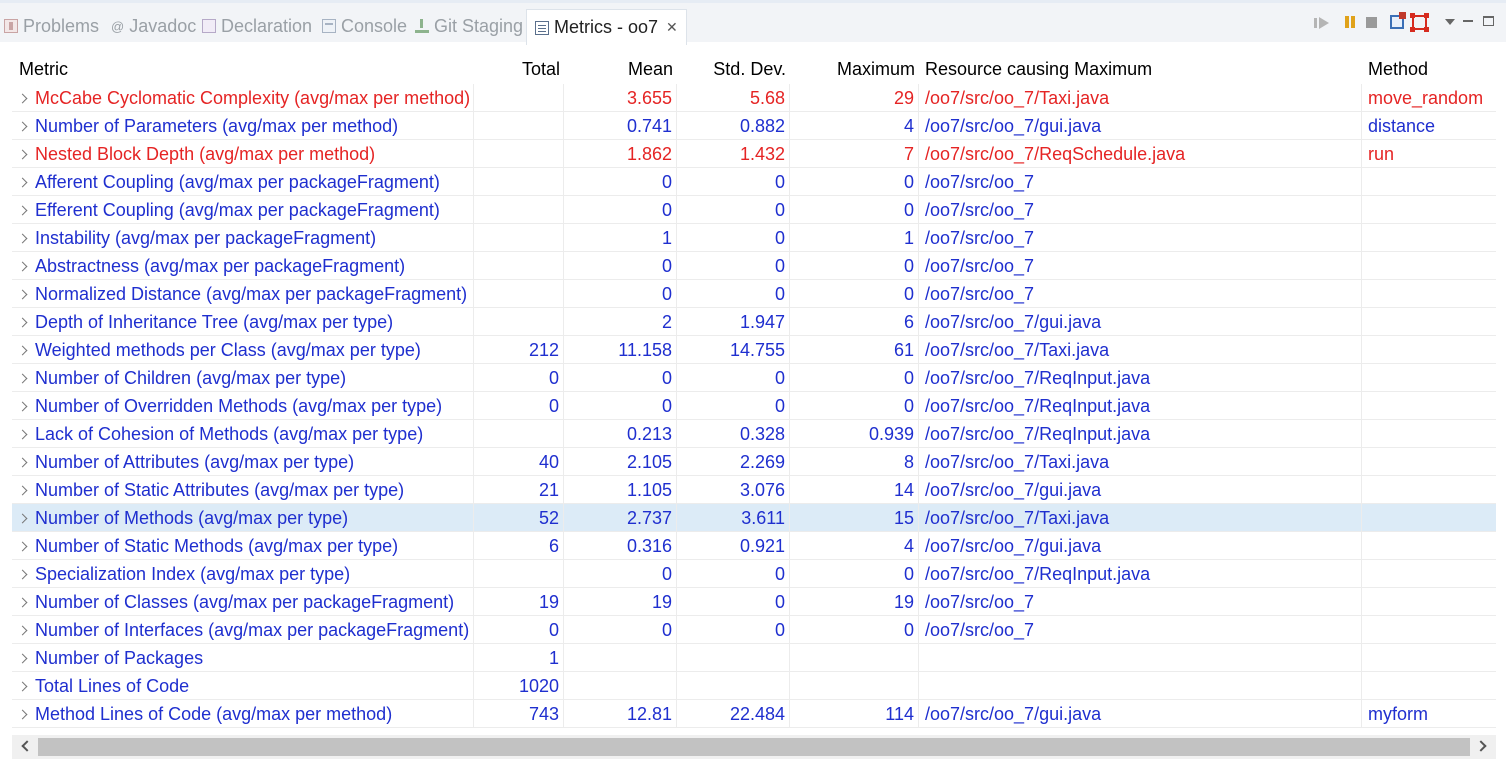 This screenshot has width=1506, height=763. I want to click on close-icon: ✕, so click(672, 27).